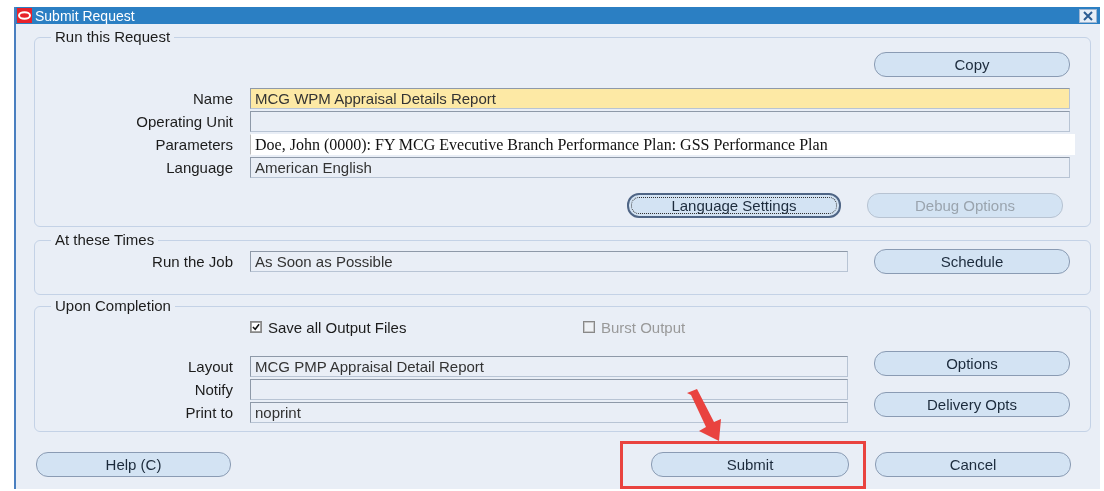 The height and width of the screenshot is (491, 1104). I want to click on delivery-opts-button: Delivery Opts, so click(972, 404).